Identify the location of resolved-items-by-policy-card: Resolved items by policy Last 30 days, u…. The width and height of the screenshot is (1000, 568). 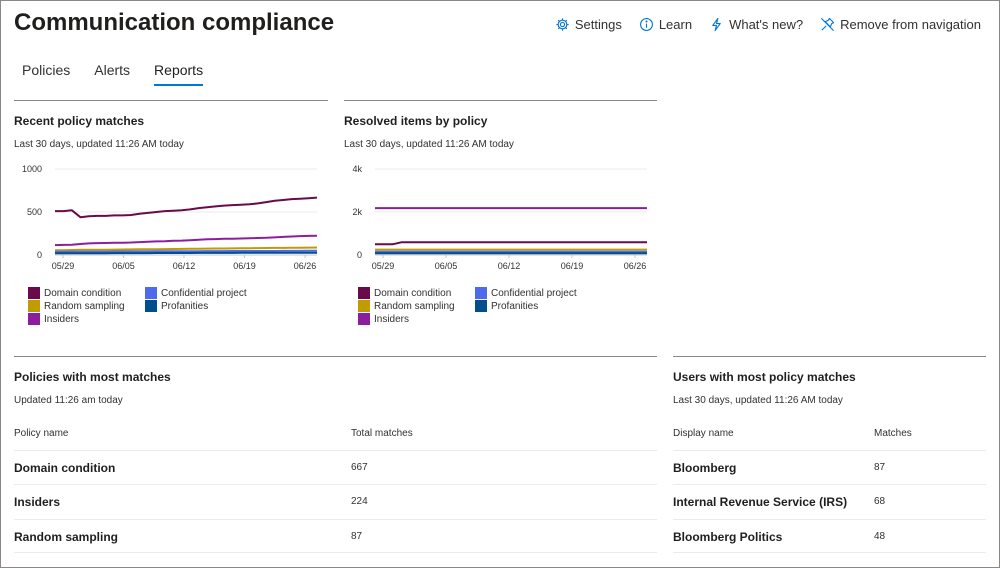
(500, 220).